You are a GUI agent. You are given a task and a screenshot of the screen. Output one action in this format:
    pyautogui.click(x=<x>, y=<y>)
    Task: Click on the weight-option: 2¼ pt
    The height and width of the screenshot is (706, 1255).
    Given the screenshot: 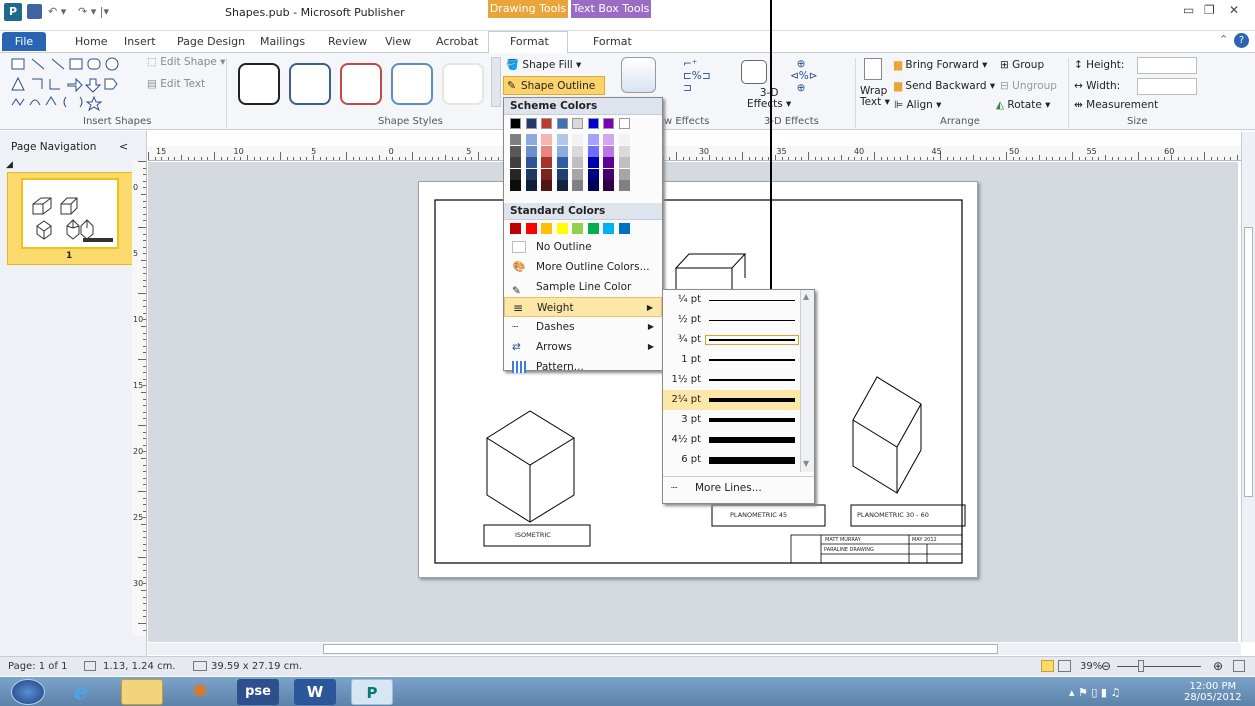 What is the action you would take?
    pyautogui.click(x=731, y=400)
    